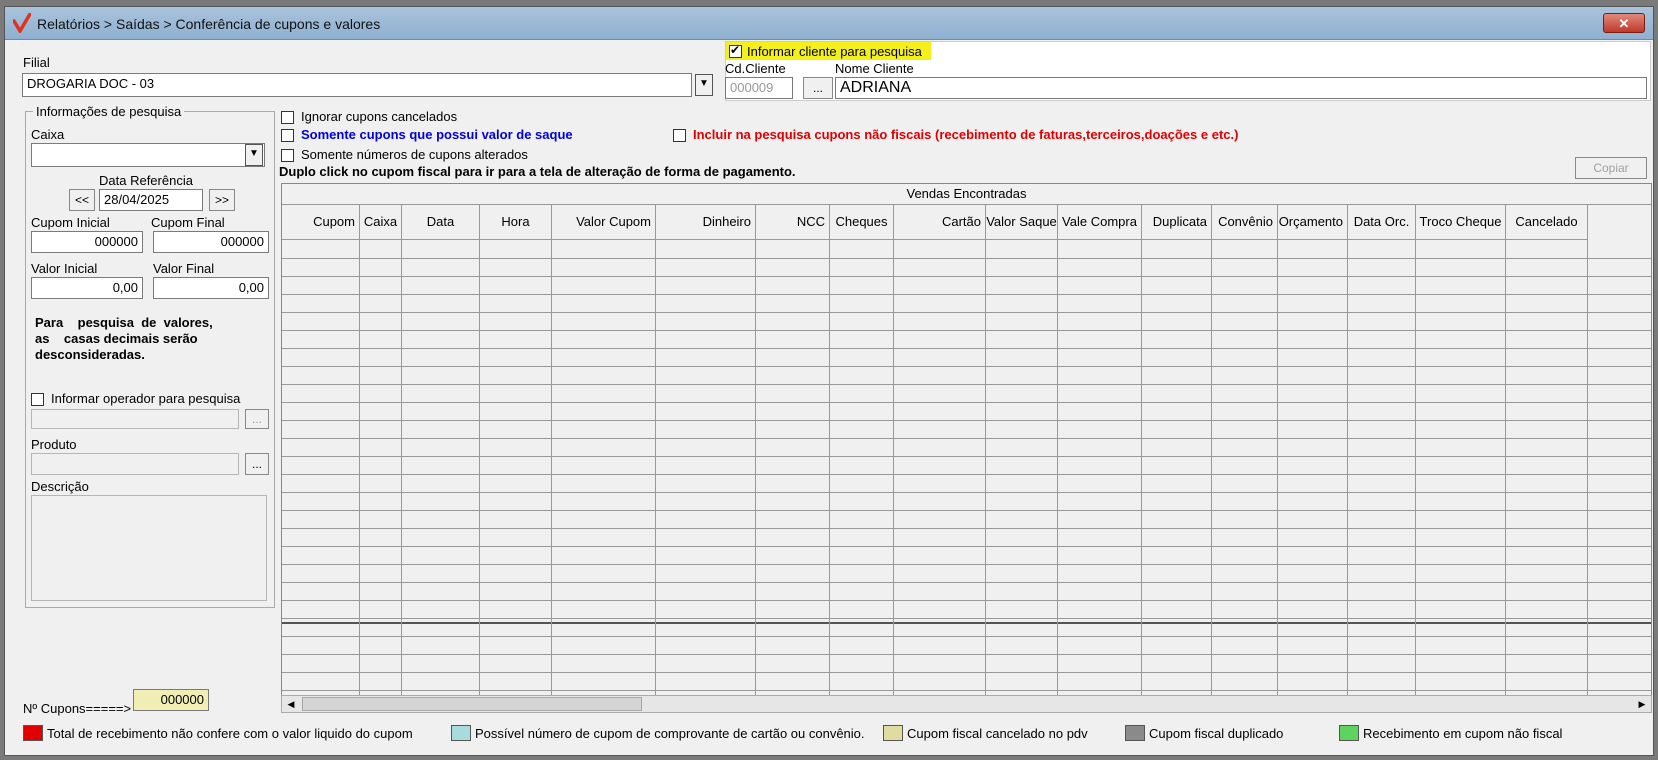 This screenshot has width=1658, height=760. Describe the element at coordinates (706, 222) in the screenshot. I see `column-header: Dinheiro` at that location.